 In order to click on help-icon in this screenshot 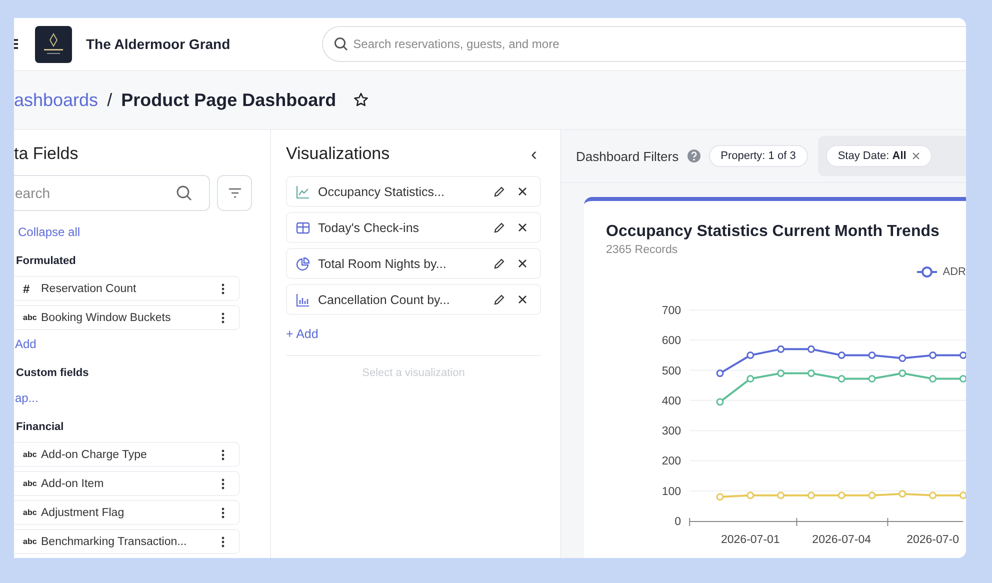, I will do `click(693, 156)`.